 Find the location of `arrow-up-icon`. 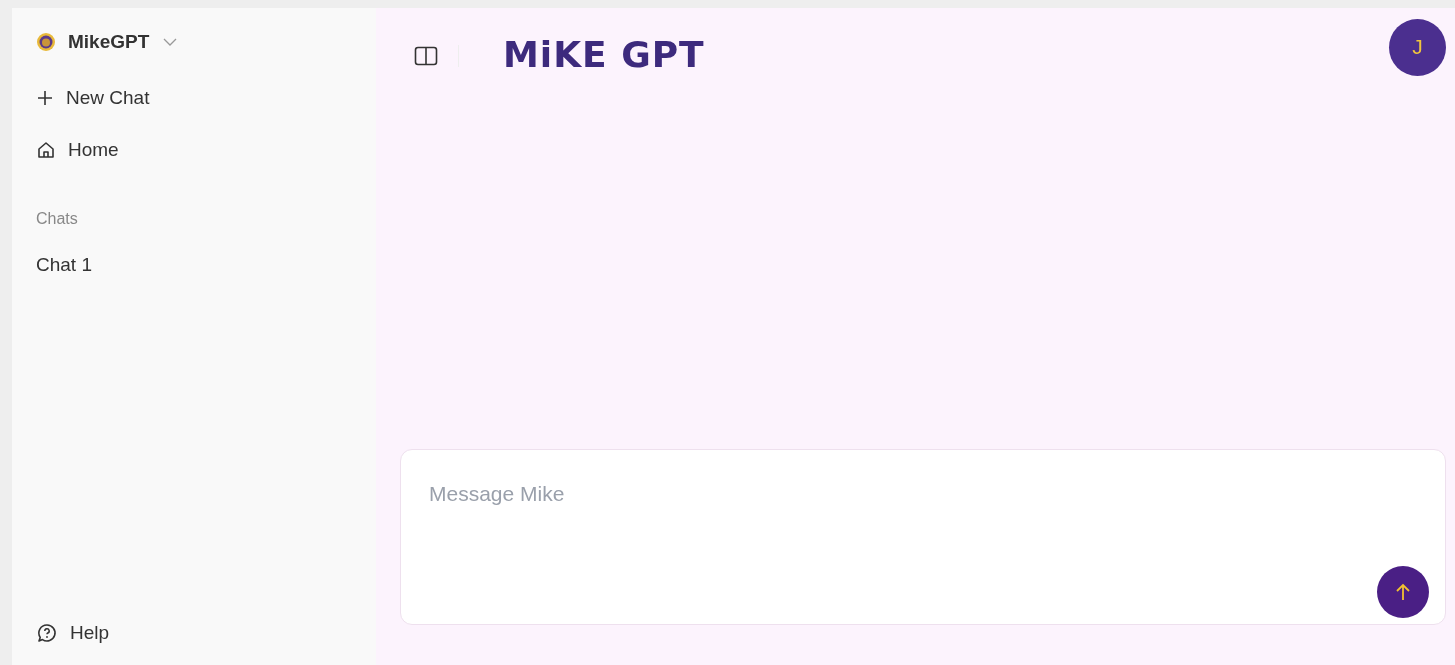

arrow-up-icon is located at coordinates (1403, 592).